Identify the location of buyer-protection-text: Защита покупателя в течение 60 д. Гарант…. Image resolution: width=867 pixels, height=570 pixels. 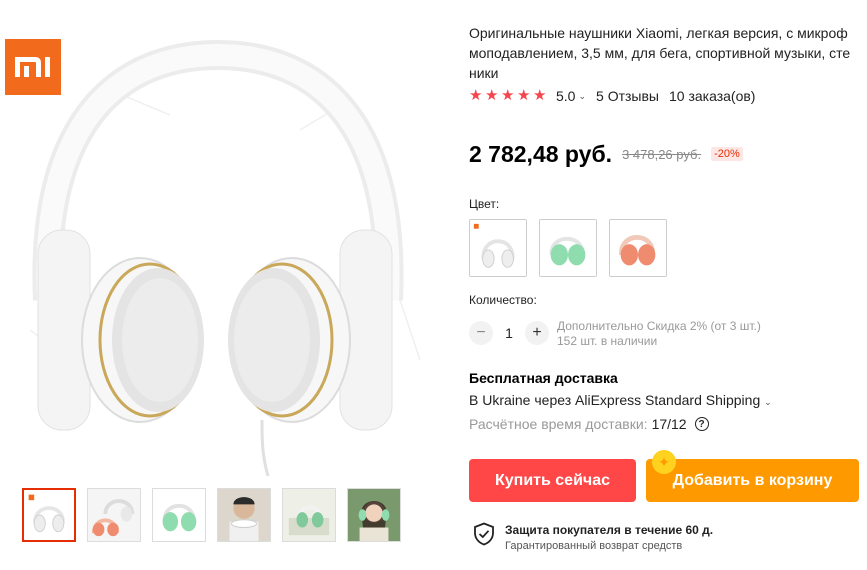
(609, 538).